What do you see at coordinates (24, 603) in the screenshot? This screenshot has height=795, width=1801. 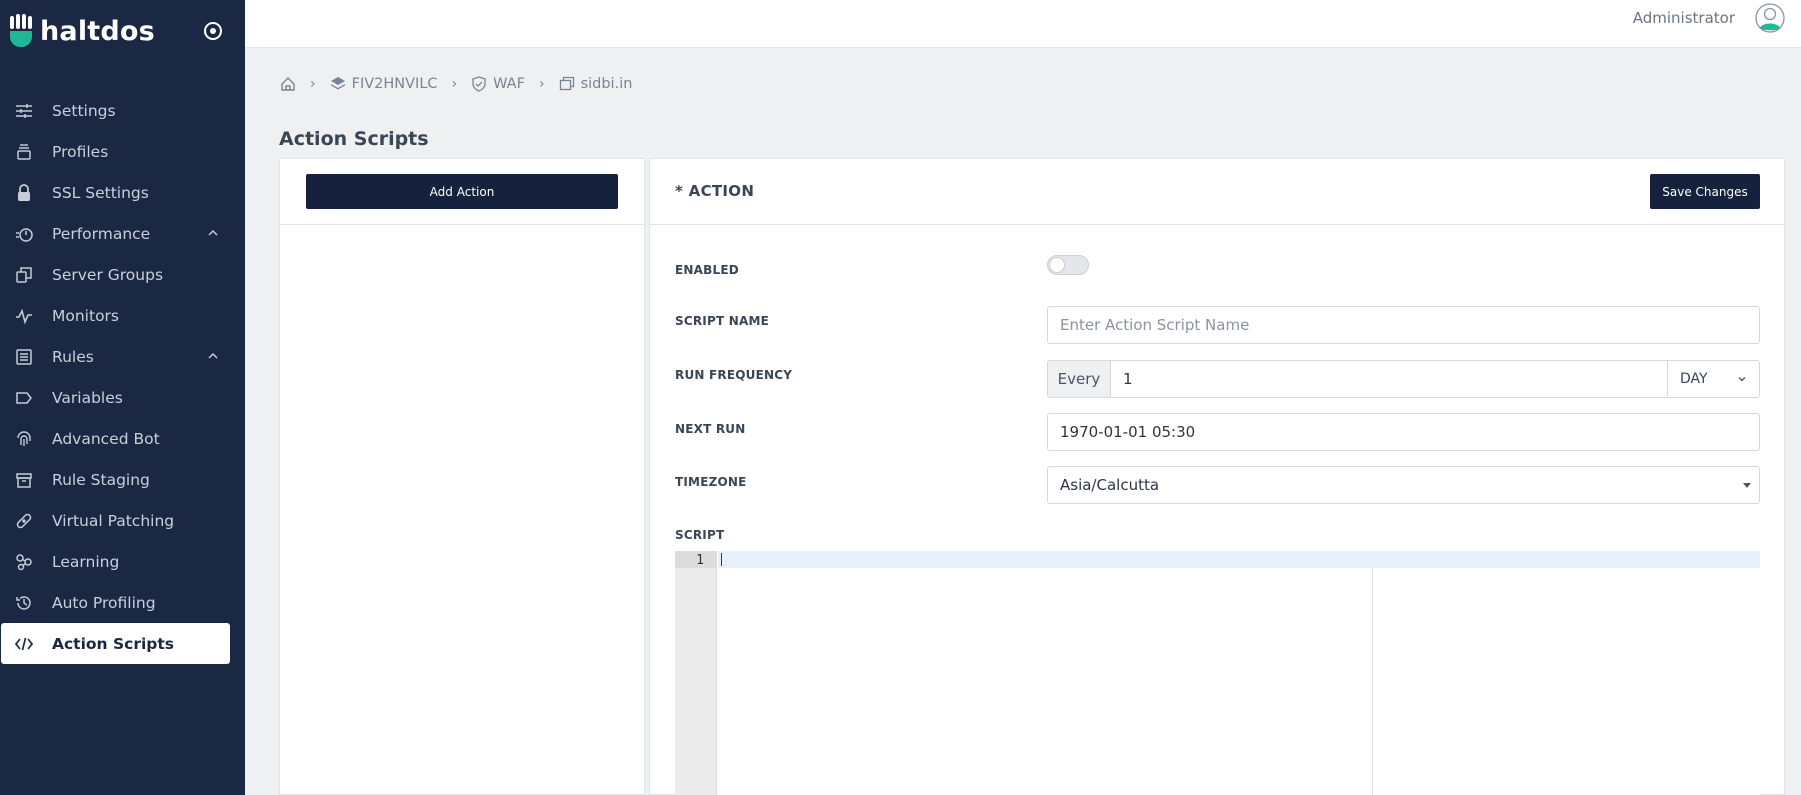 I see `history-icon` at bounding box center [24, 603].